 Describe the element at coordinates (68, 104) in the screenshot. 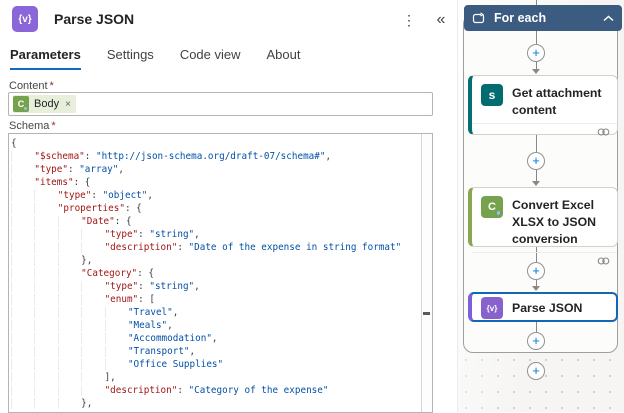

I see `remove-token-icon: ×` at that location.